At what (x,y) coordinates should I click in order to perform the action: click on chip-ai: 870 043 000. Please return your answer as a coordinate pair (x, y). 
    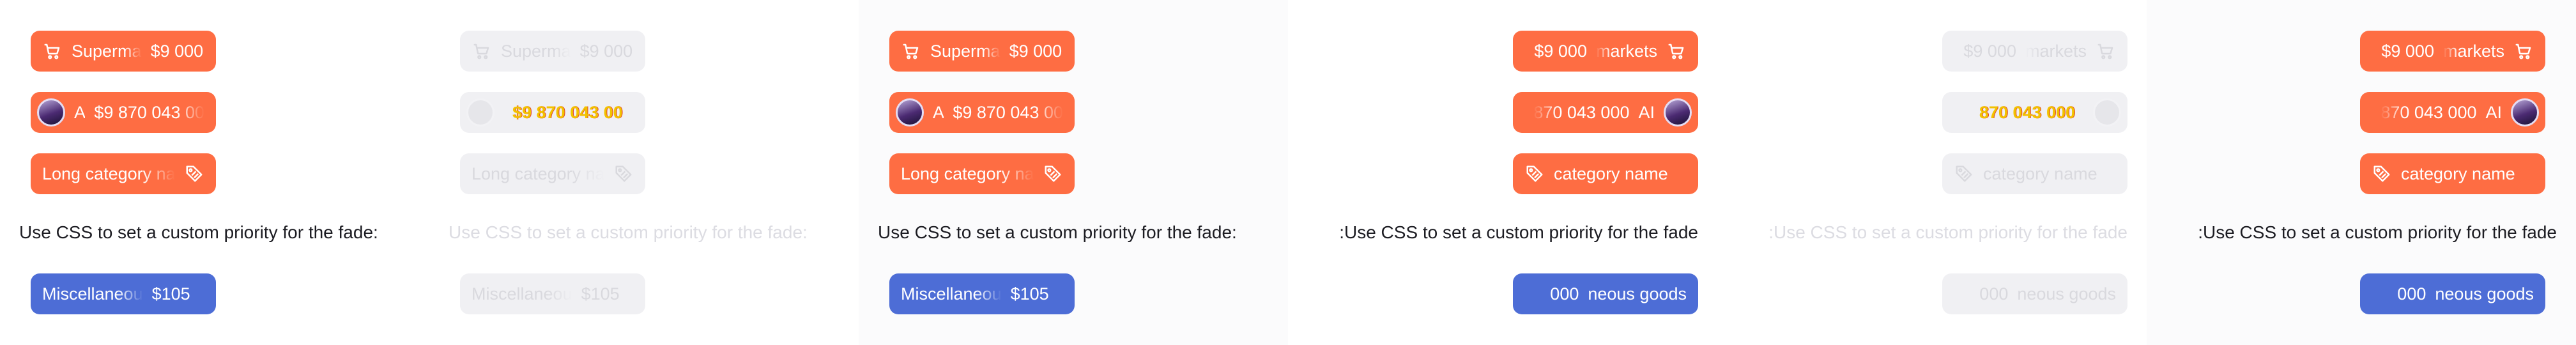
    Looking at the image, I should click on (2035, 112).